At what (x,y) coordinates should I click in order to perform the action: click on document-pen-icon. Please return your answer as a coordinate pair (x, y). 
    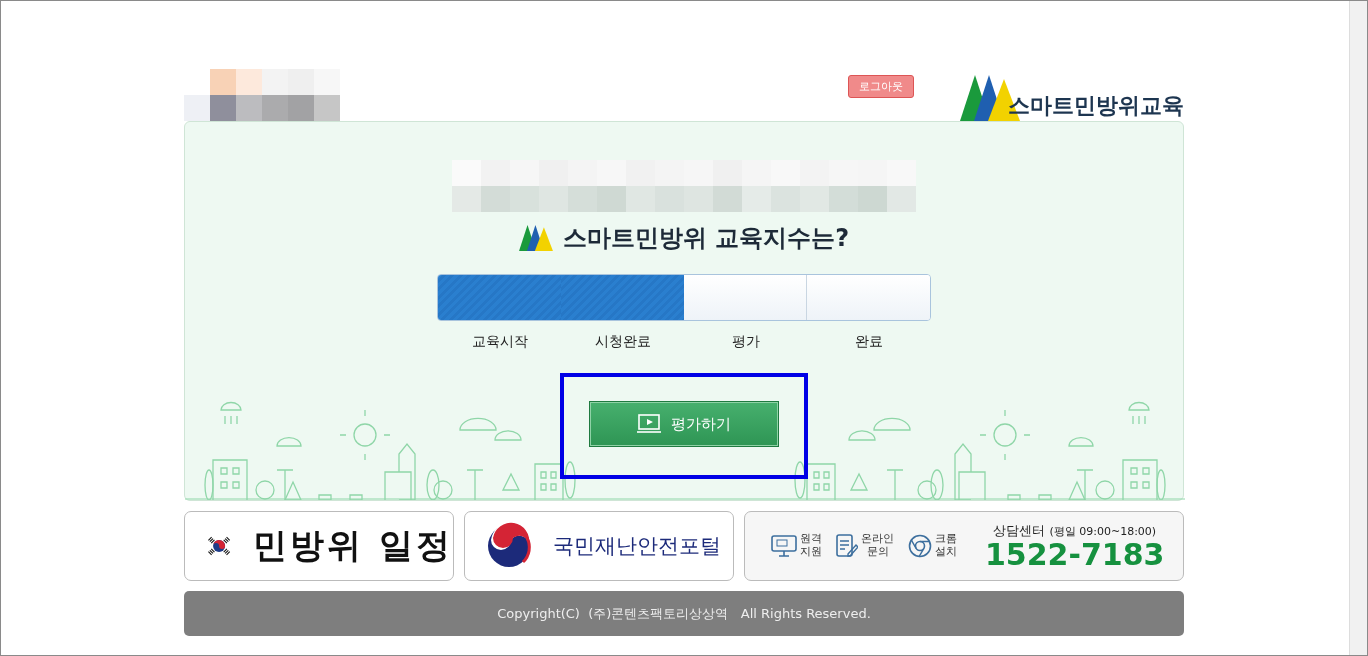
    Looking at the image, I should click on (847, 546).